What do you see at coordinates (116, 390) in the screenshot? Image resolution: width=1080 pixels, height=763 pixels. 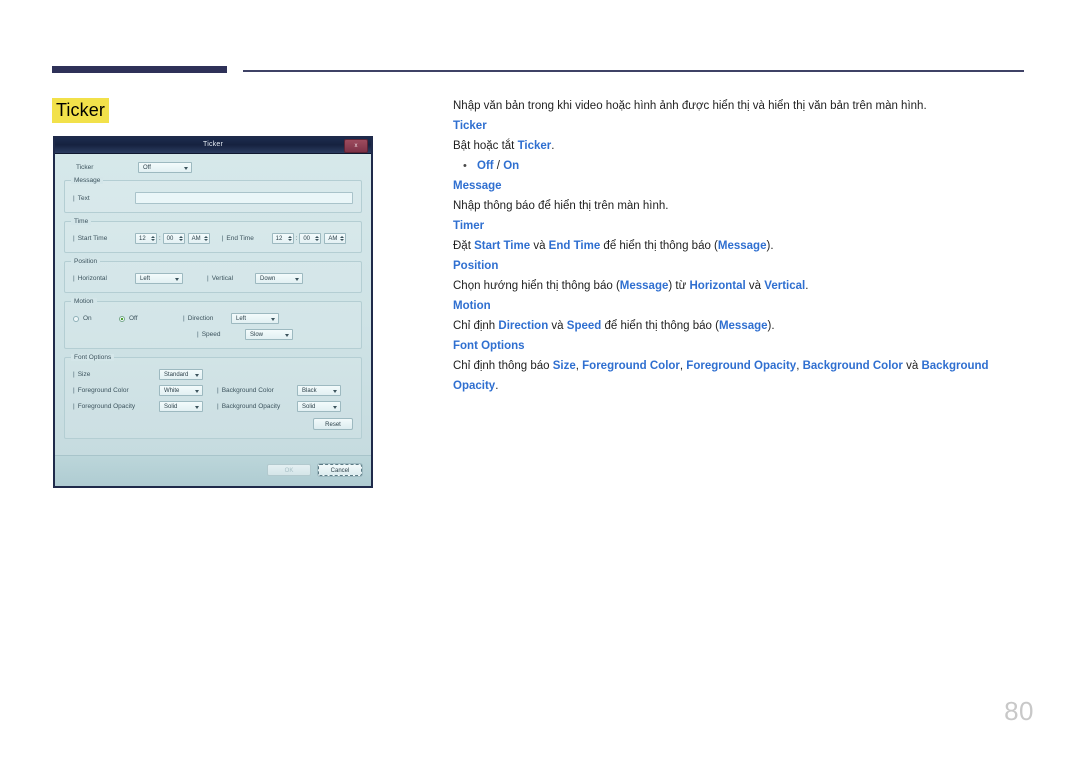 I see `foreground-color-label: Foreground Color` at bounding box center [116, 390].